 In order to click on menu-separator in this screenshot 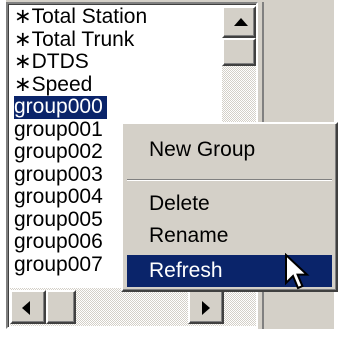, I will do `click(229, 180)`.